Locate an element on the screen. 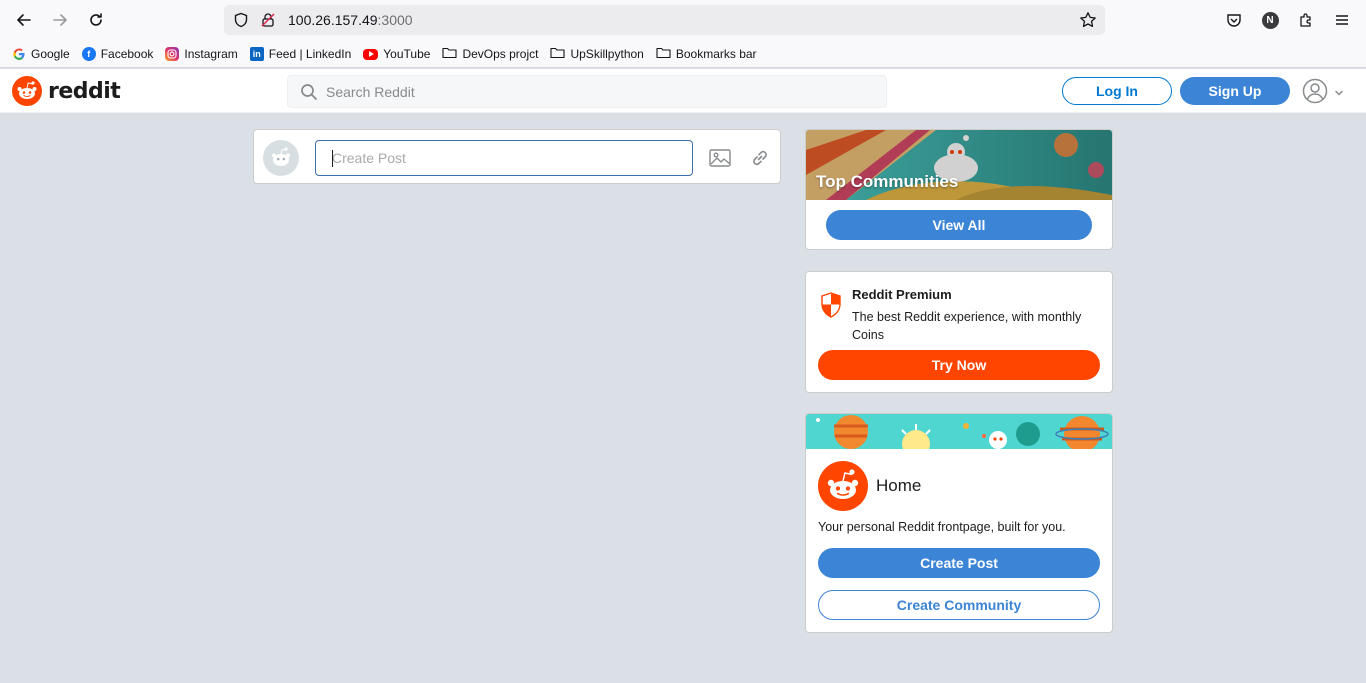  home-banner-illustration is located at coordinates (959, 431).